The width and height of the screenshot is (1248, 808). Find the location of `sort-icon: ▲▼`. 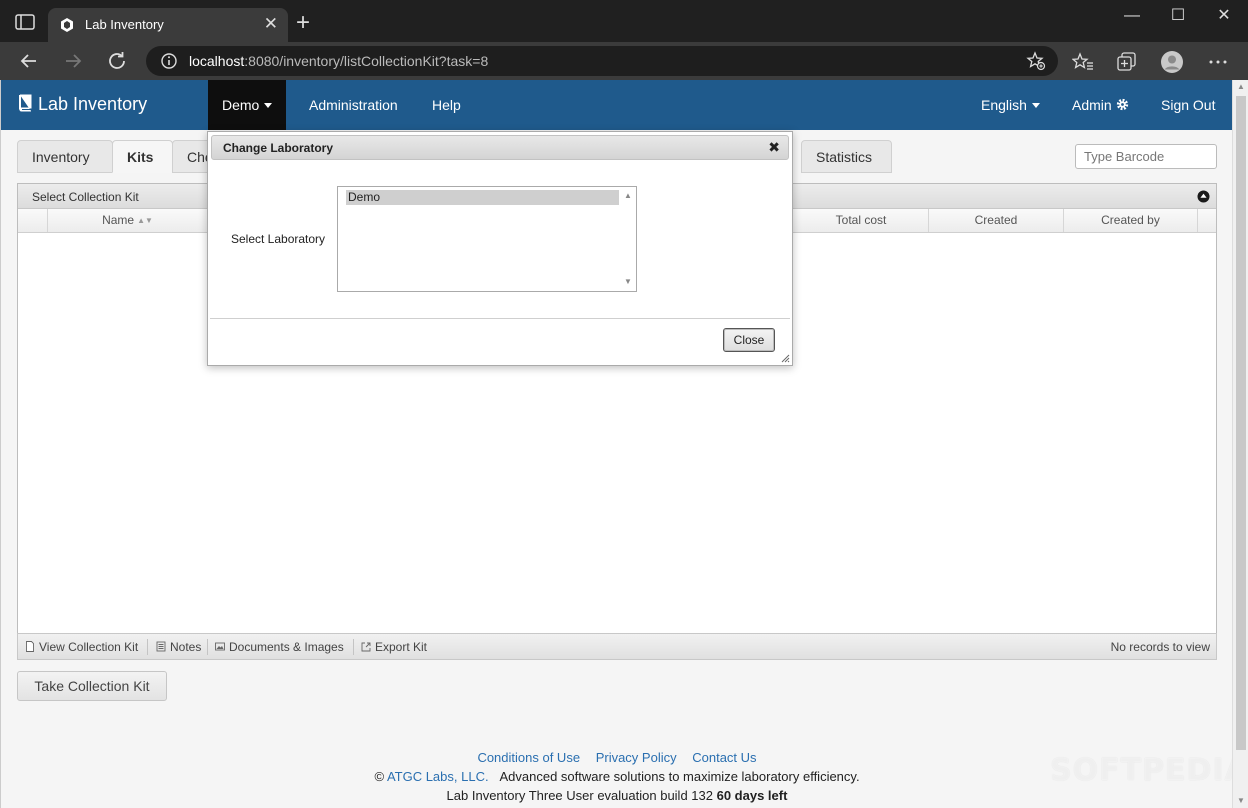

sort-icon: ▲▼ is located at coordinates (145, 220).